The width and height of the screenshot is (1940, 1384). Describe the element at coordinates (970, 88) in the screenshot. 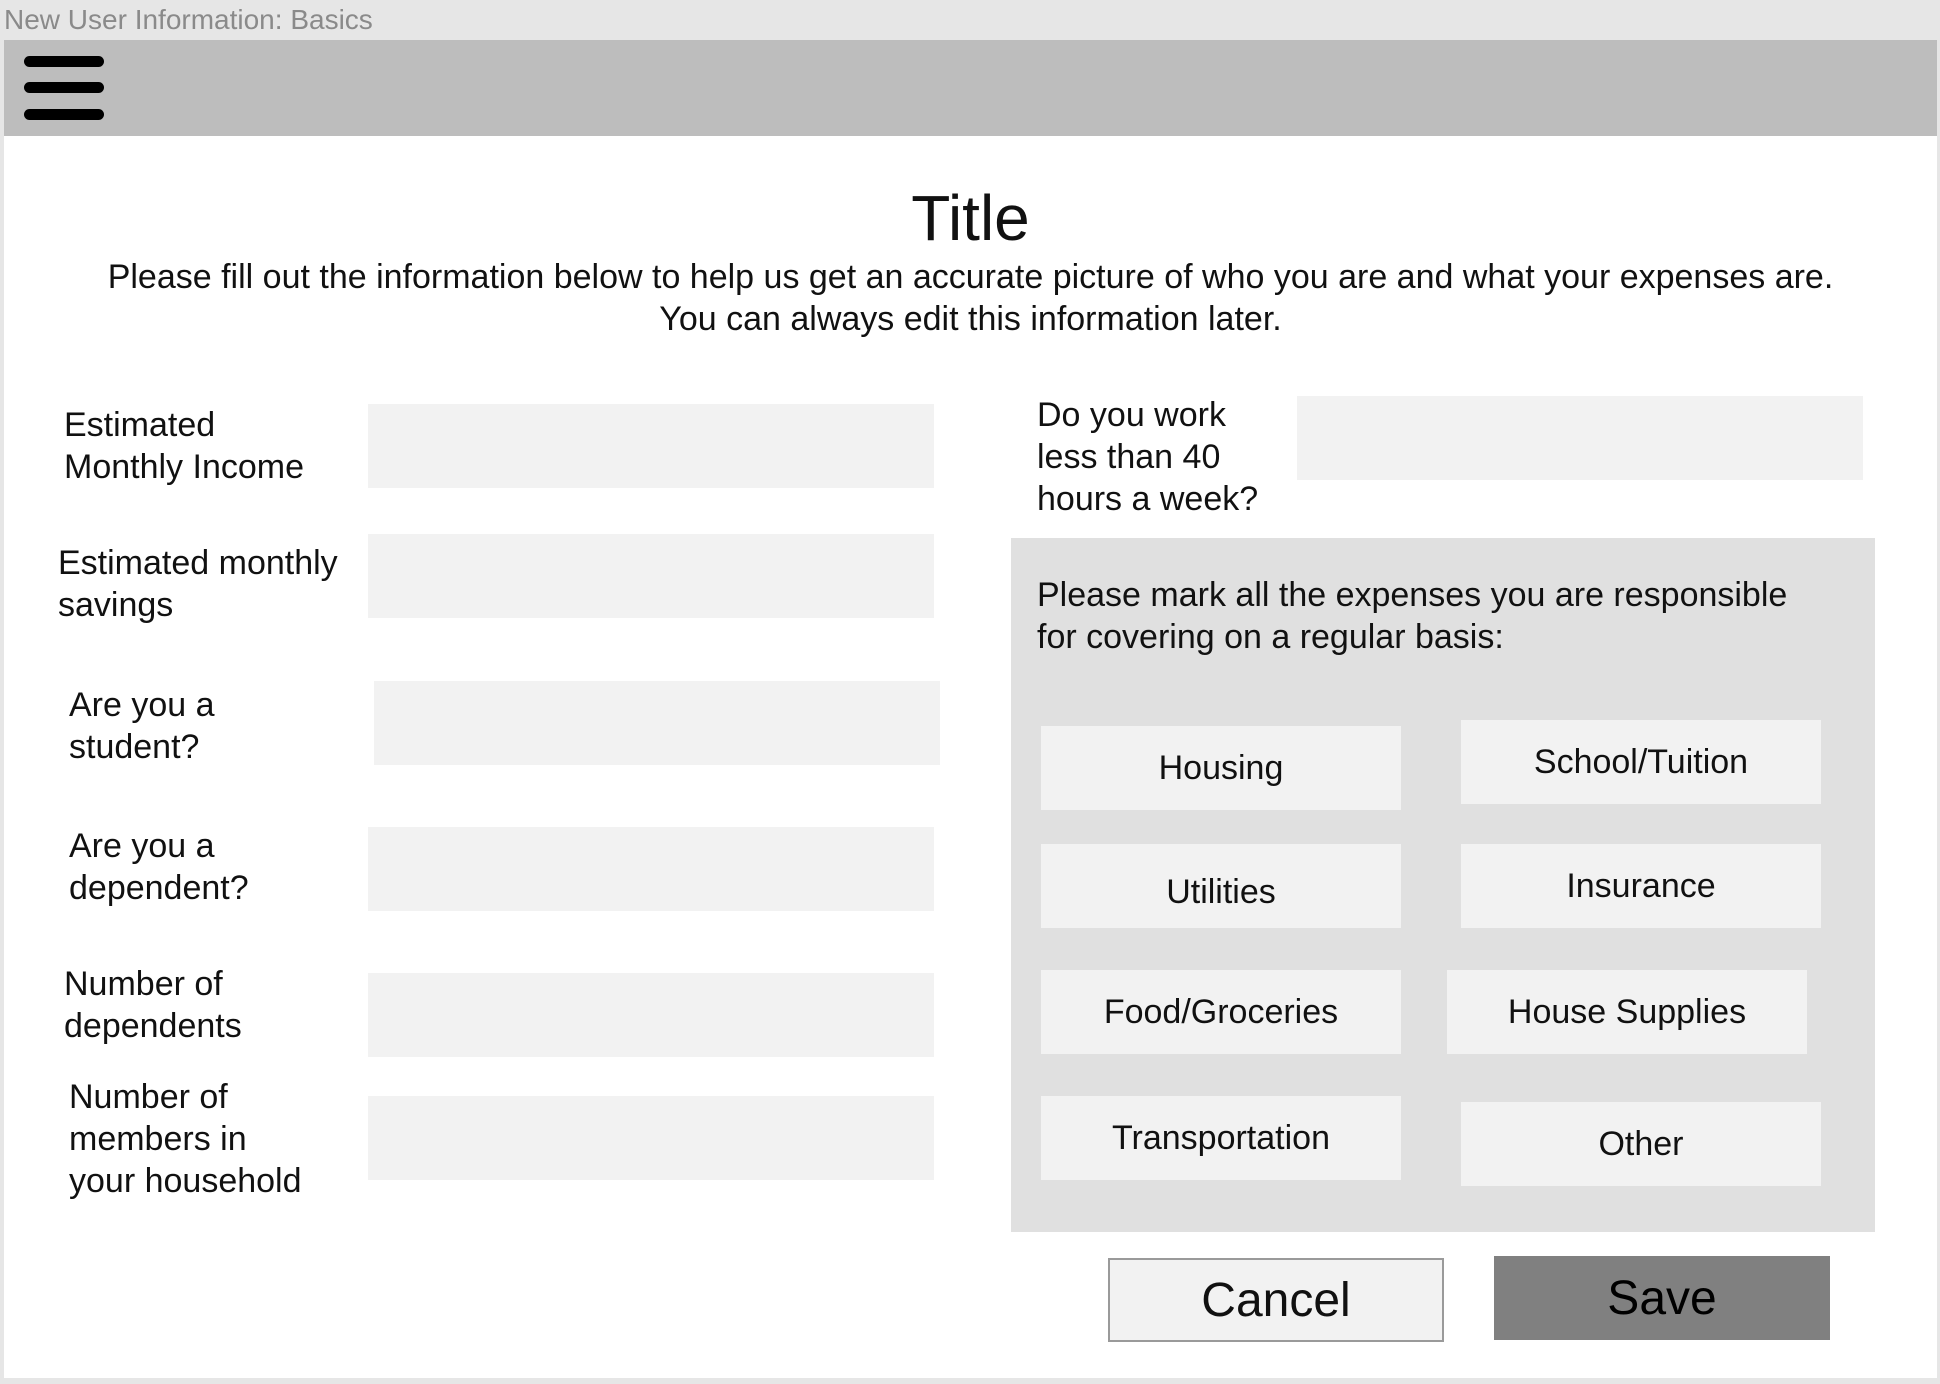

I see `toolbar` at that location.